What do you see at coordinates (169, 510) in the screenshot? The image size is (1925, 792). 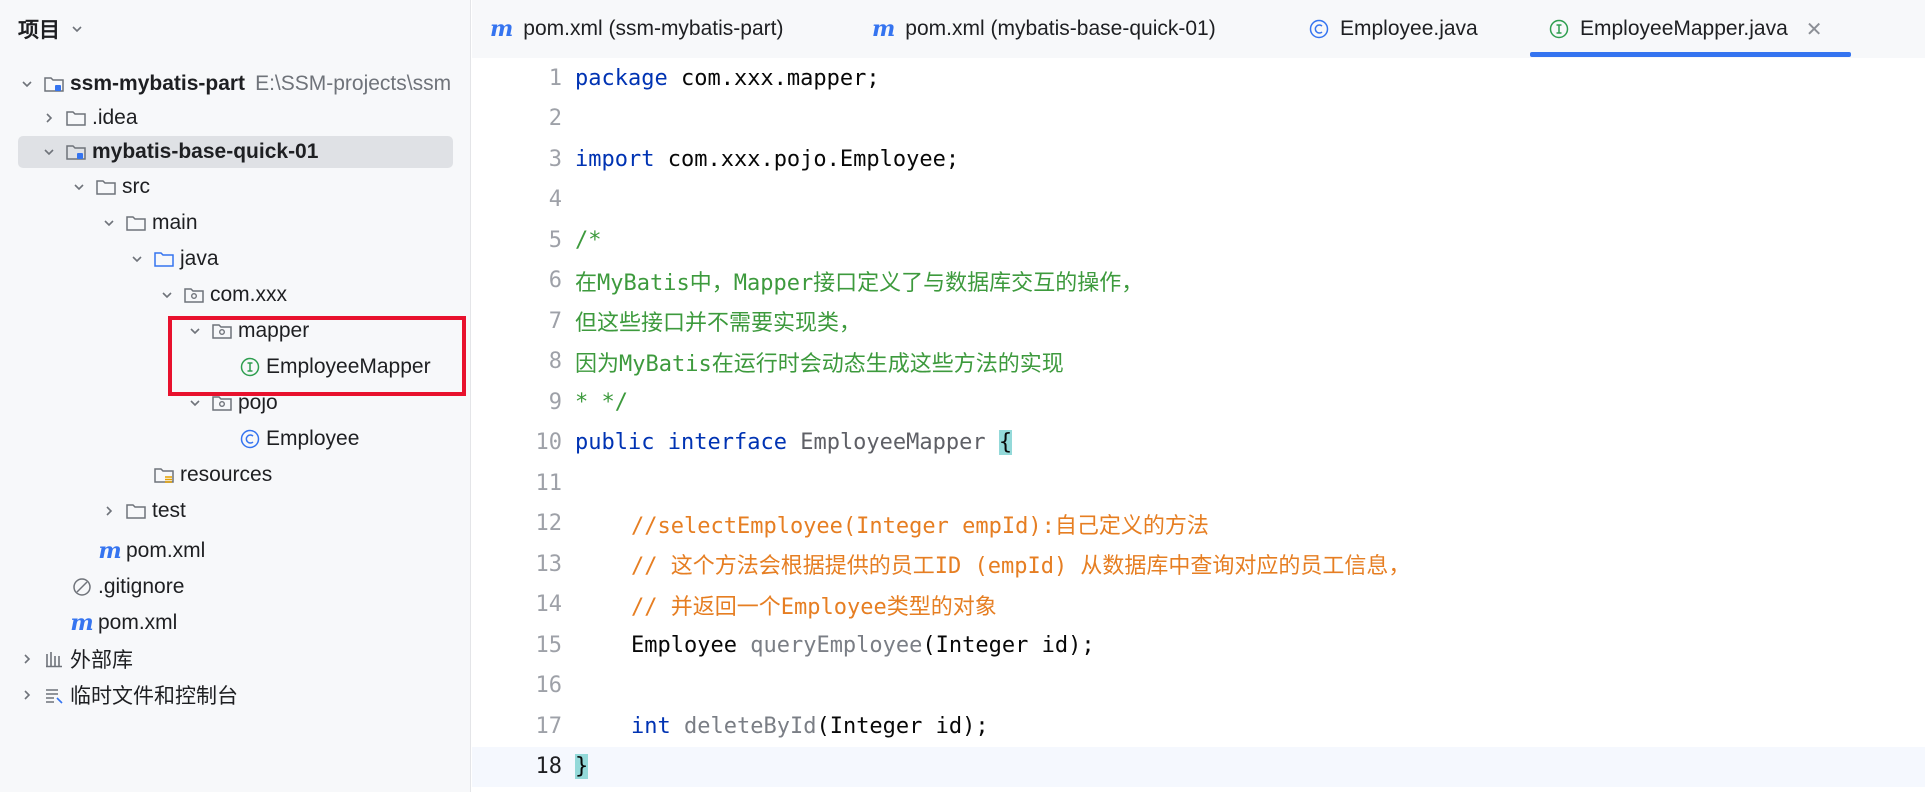 I see `tree-item-label: test` at bounding box center [169, 510].